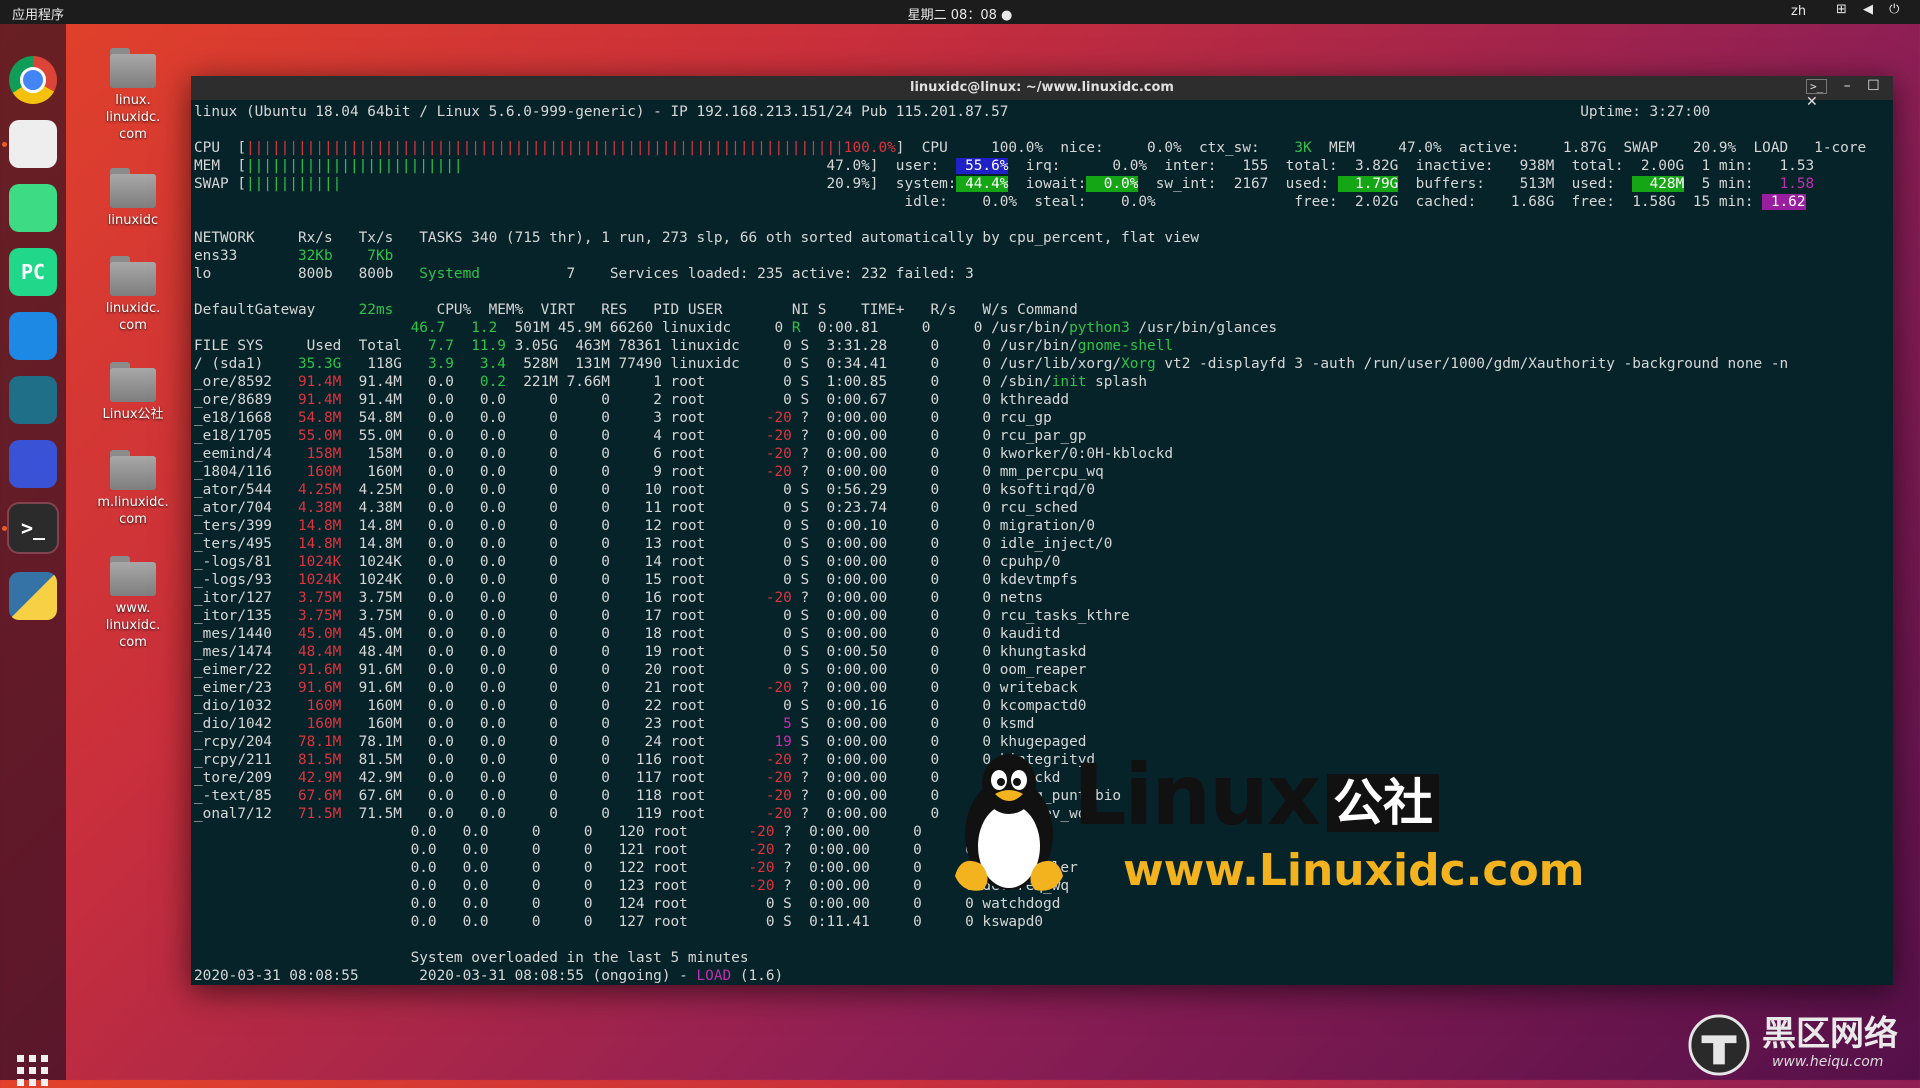 The height and width of the screenshot is (1088, 1920). I want to click on desktop-folder-icon: www. linuxidc. com, so click(133, 603).